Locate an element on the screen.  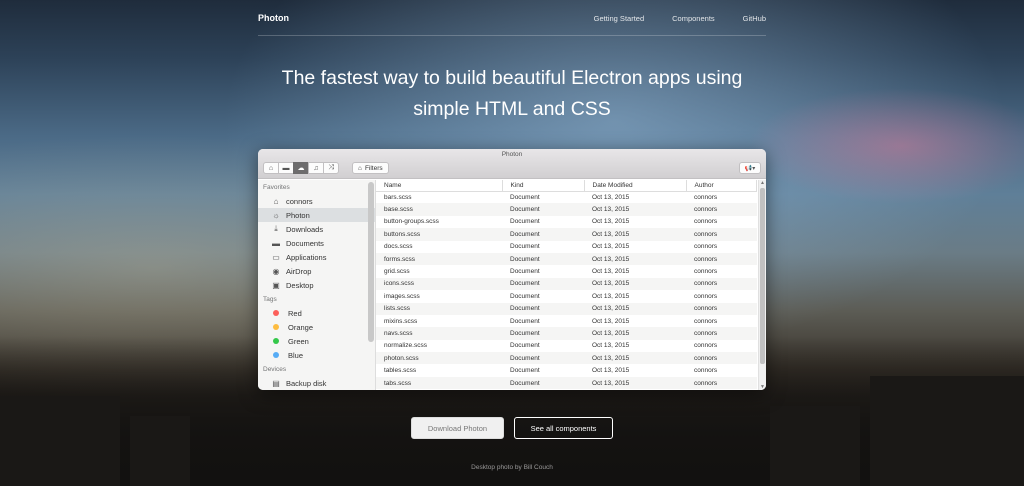
brand-logo: Photon is located at coordinates (273, 18).